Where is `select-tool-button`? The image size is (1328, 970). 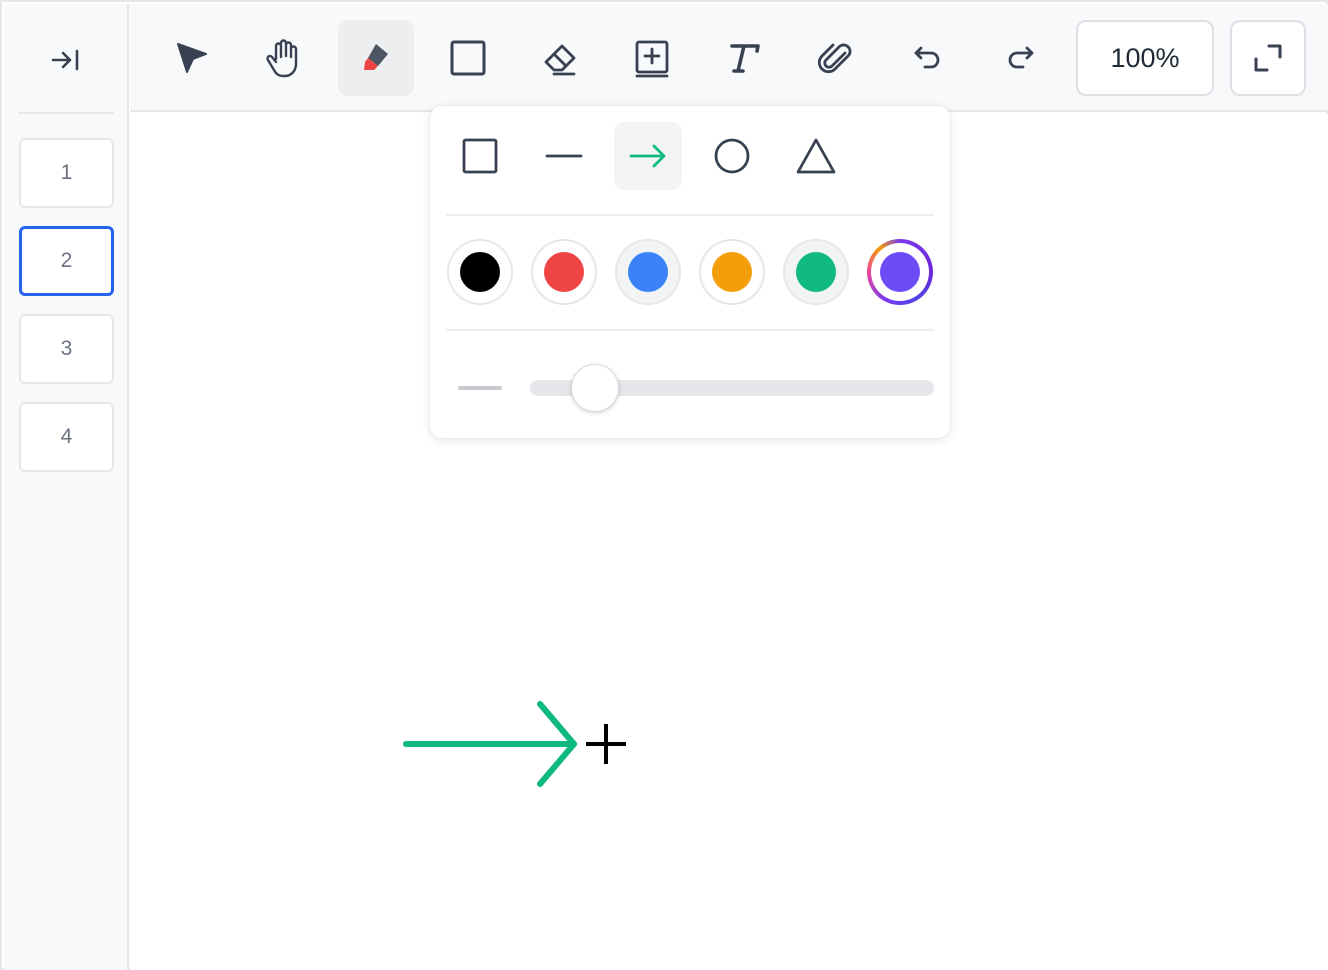 select-tool-button is located at coordinates (192, 58).